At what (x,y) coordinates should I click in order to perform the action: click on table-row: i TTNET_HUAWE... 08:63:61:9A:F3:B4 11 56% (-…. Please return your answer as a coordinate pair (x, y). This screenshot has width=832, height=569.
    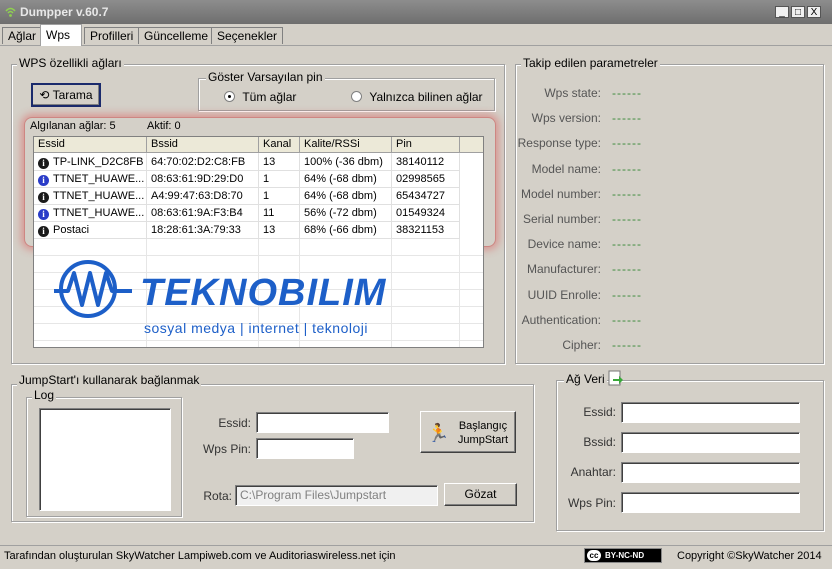
    Looking at the image, I should click on (258, 213).